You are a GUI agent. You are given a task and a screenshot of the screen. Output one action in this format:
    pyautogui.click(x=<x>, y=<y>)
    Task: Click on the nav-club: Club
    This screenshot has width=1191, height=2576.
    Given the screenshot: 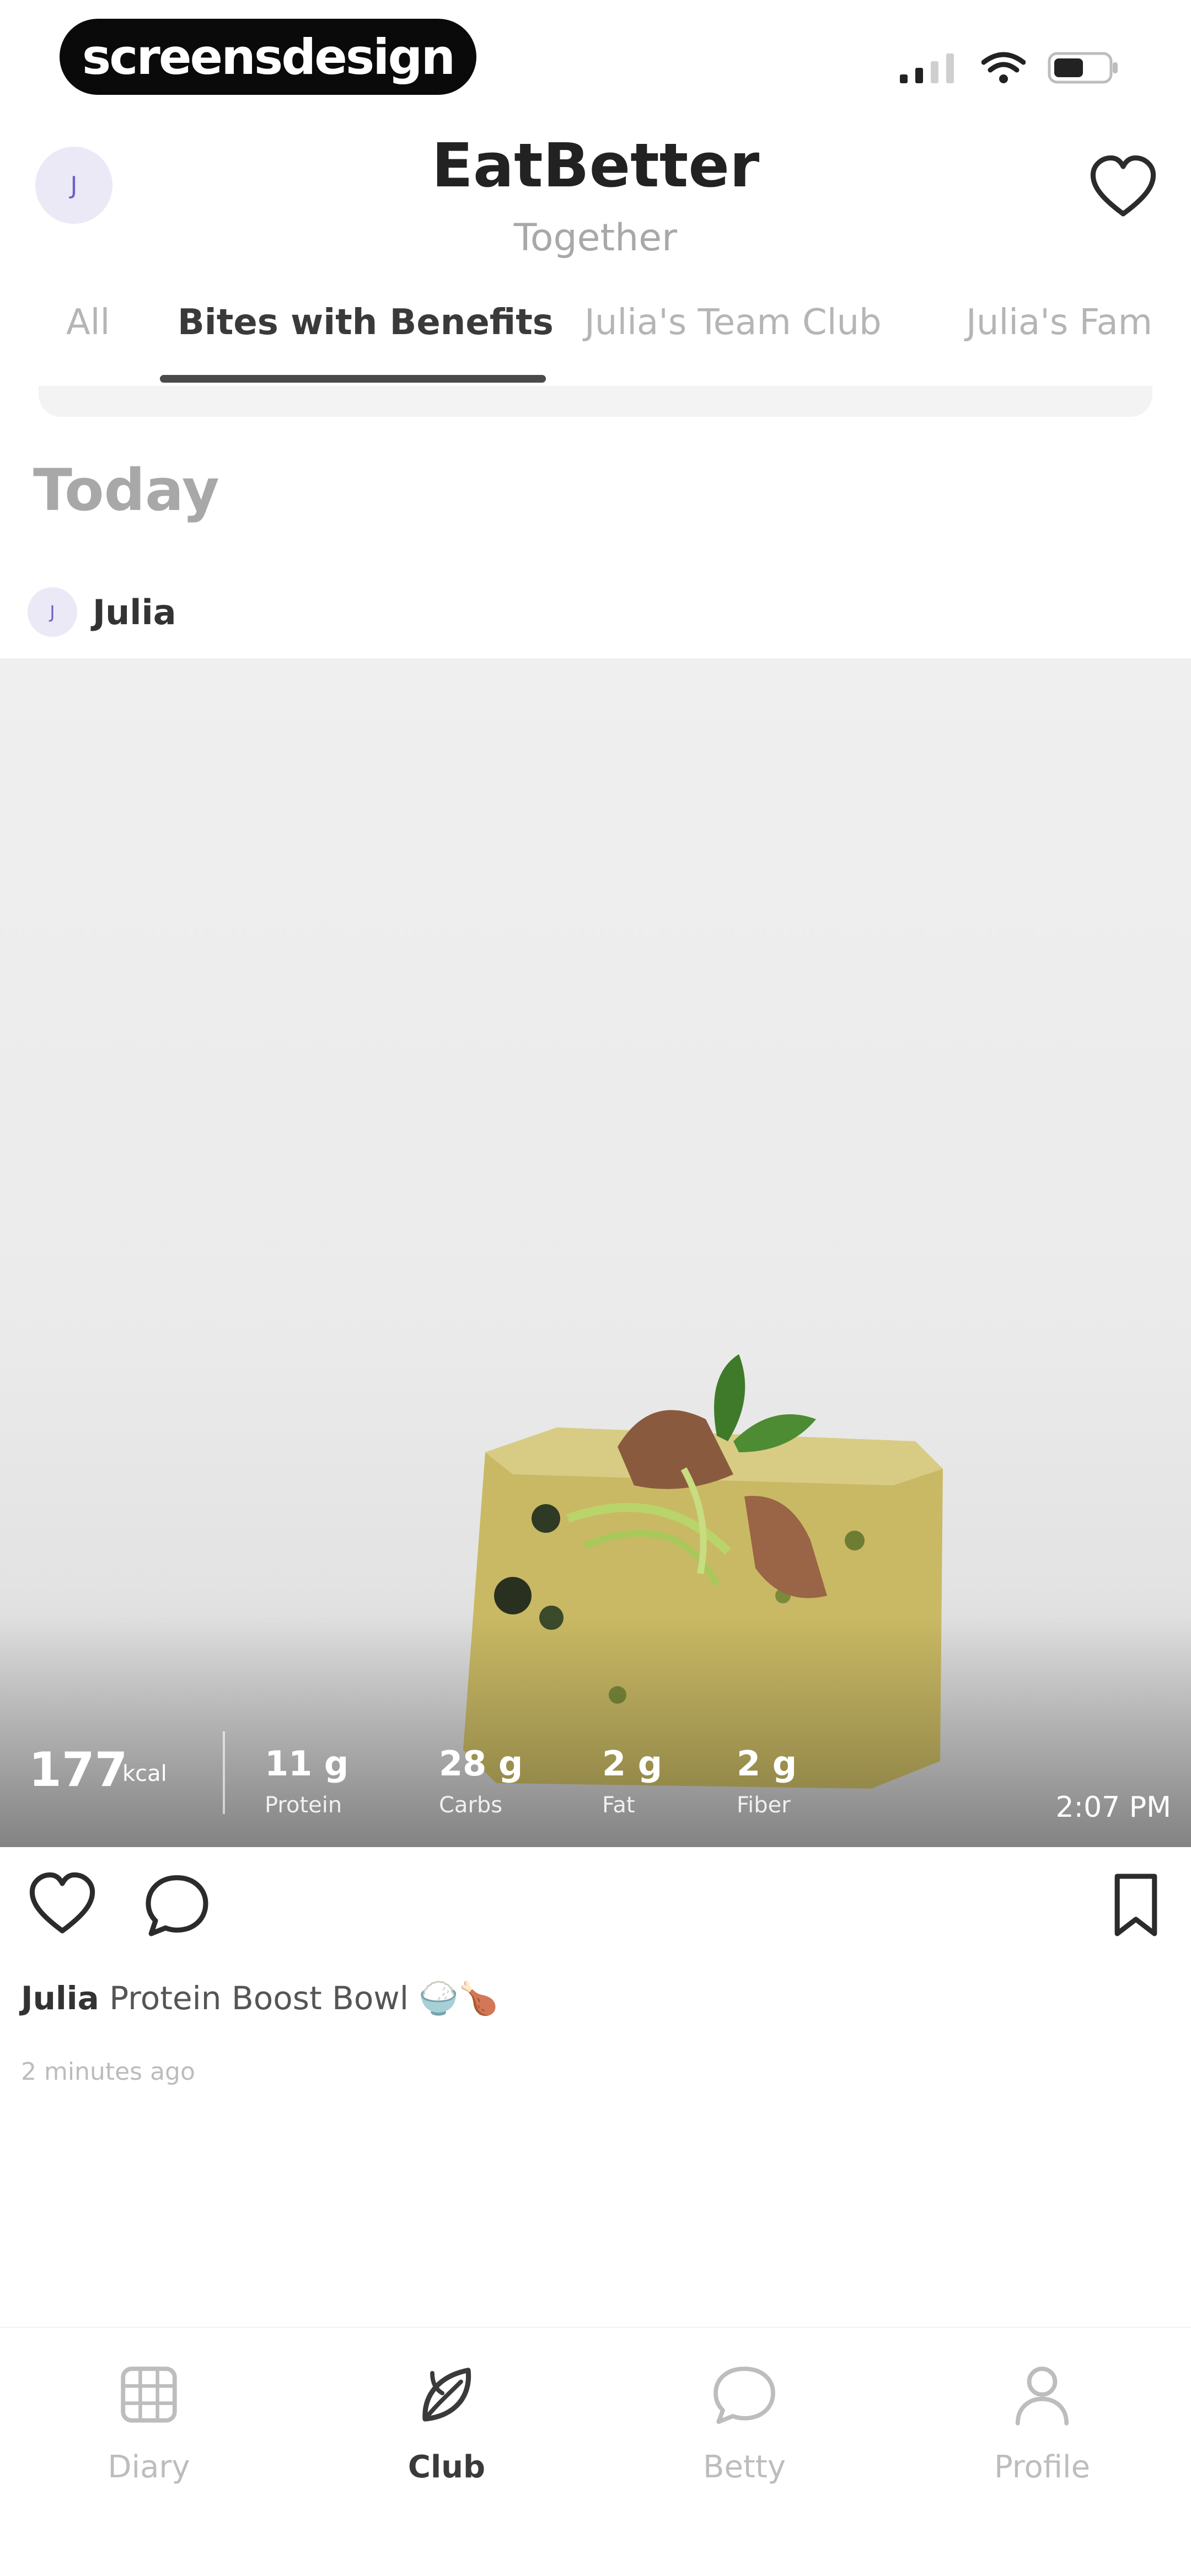 What is the action you would take?
    pyautogui.click(x=447, y=2422)
    